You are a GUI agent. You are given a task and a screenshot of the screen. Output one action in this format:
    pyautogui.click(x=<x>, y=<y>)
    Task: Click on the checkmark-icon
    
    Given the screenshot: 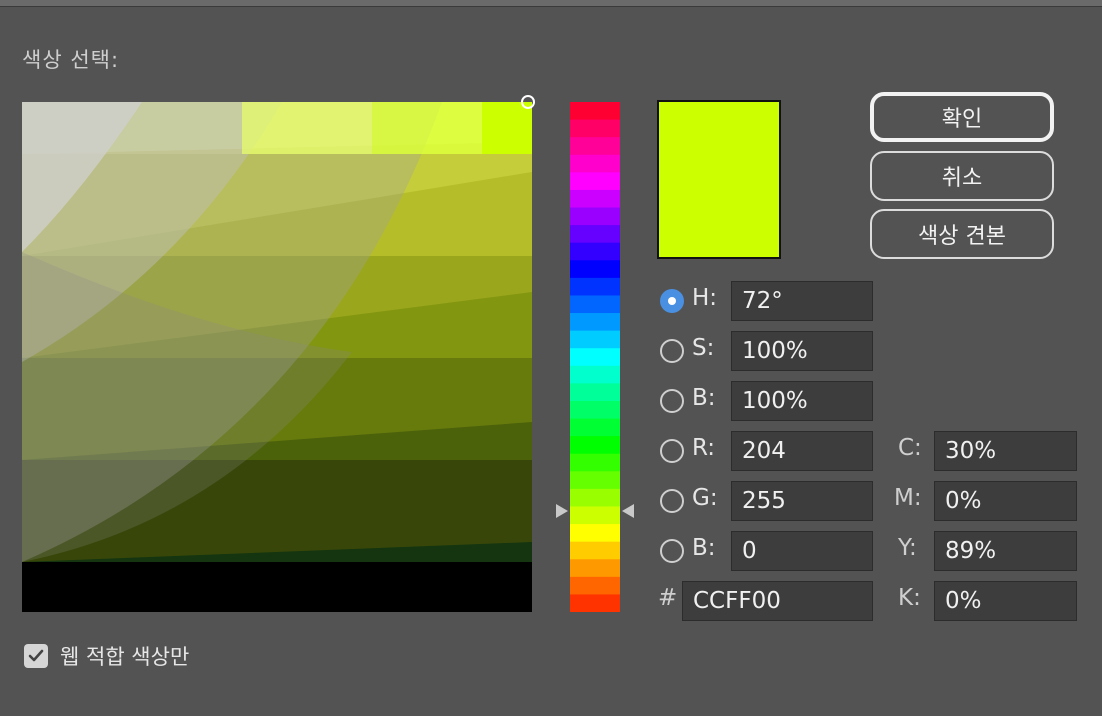 What is the action you would take?
    pyautogui.click(x=36, y=655)
    